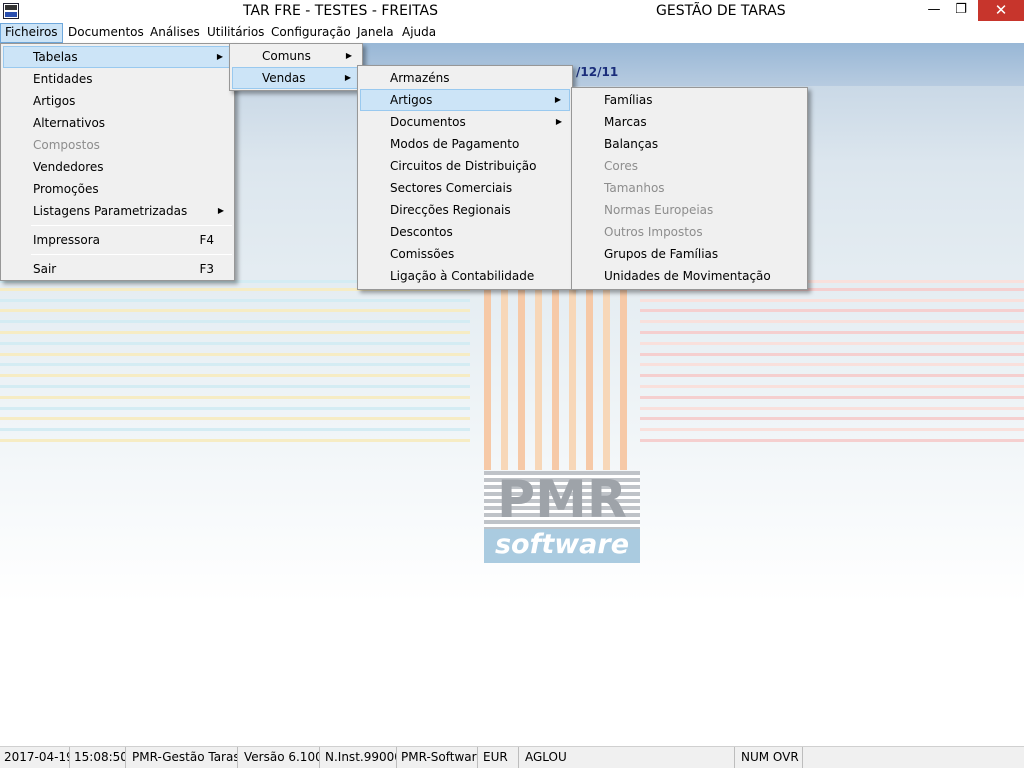 Image resolution: width=1024 pixels, height=768 pixels. I want to click on app-icon, so click(11, 11).